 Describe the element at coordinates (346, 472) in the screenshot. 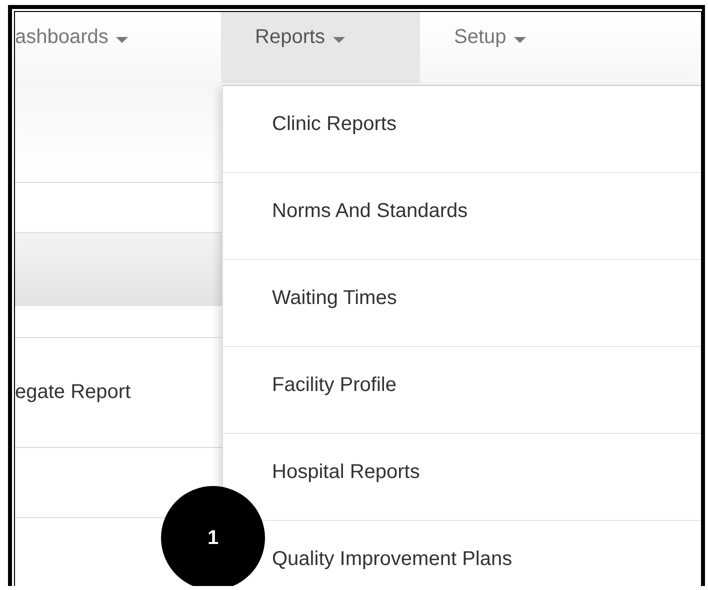

I see `dropdown-item: Hospital Reports` at that location.